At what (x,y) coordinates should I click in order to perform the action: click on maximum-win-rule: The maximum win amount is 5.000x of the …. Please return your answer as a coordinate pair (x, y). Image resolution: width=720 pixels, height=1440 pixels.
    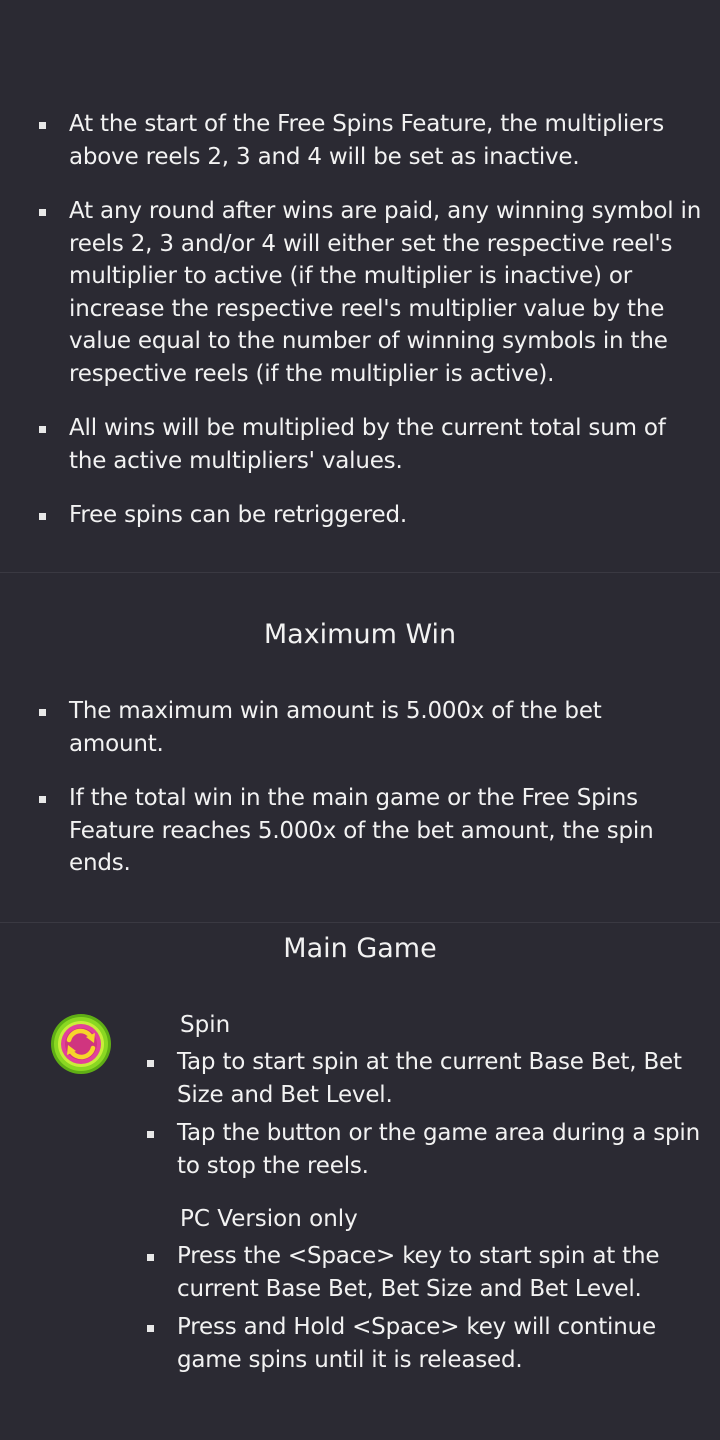
    Looking at the image, I should click on (364, 727).